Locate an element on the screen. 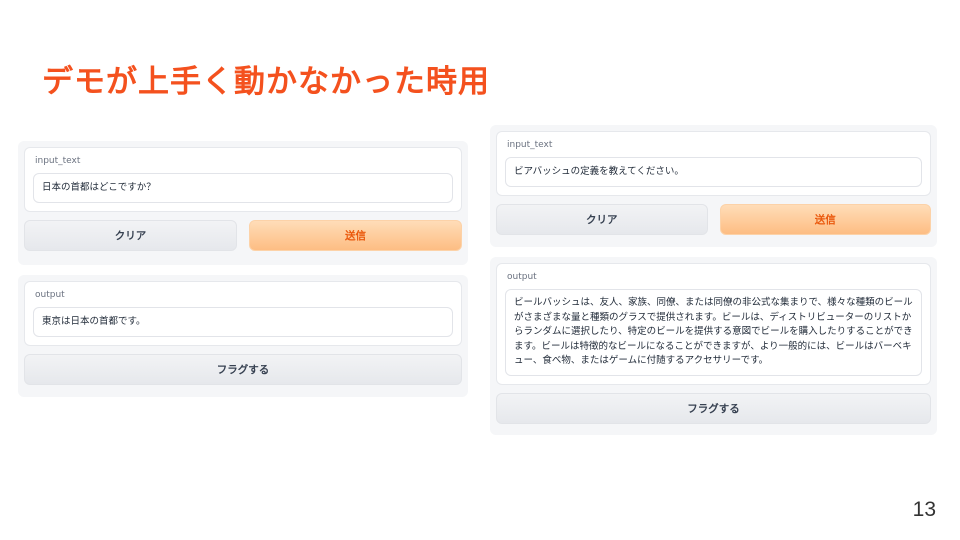 This screenshot has height=540, width=960. right-input-card: input_text ビアバッシュの定義を教えてください。 is located at coordinates (713, 163).